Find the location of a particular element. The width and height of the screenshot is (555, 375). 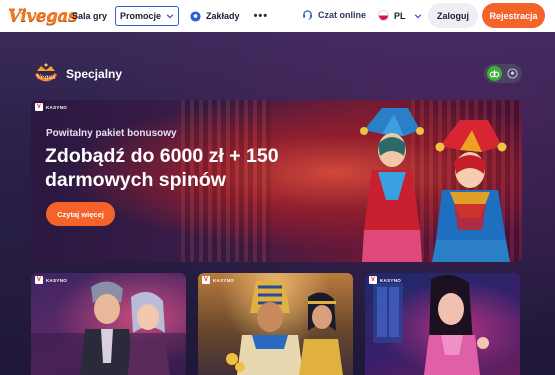

jester-characters-illustration is located at coordinates (435, 185).